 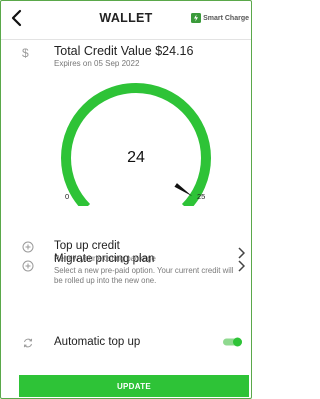 What do you see at coordinates (67, 196) in the screenshot?
I see `gauge-min-label: 0` at bounding box center [67, 196].